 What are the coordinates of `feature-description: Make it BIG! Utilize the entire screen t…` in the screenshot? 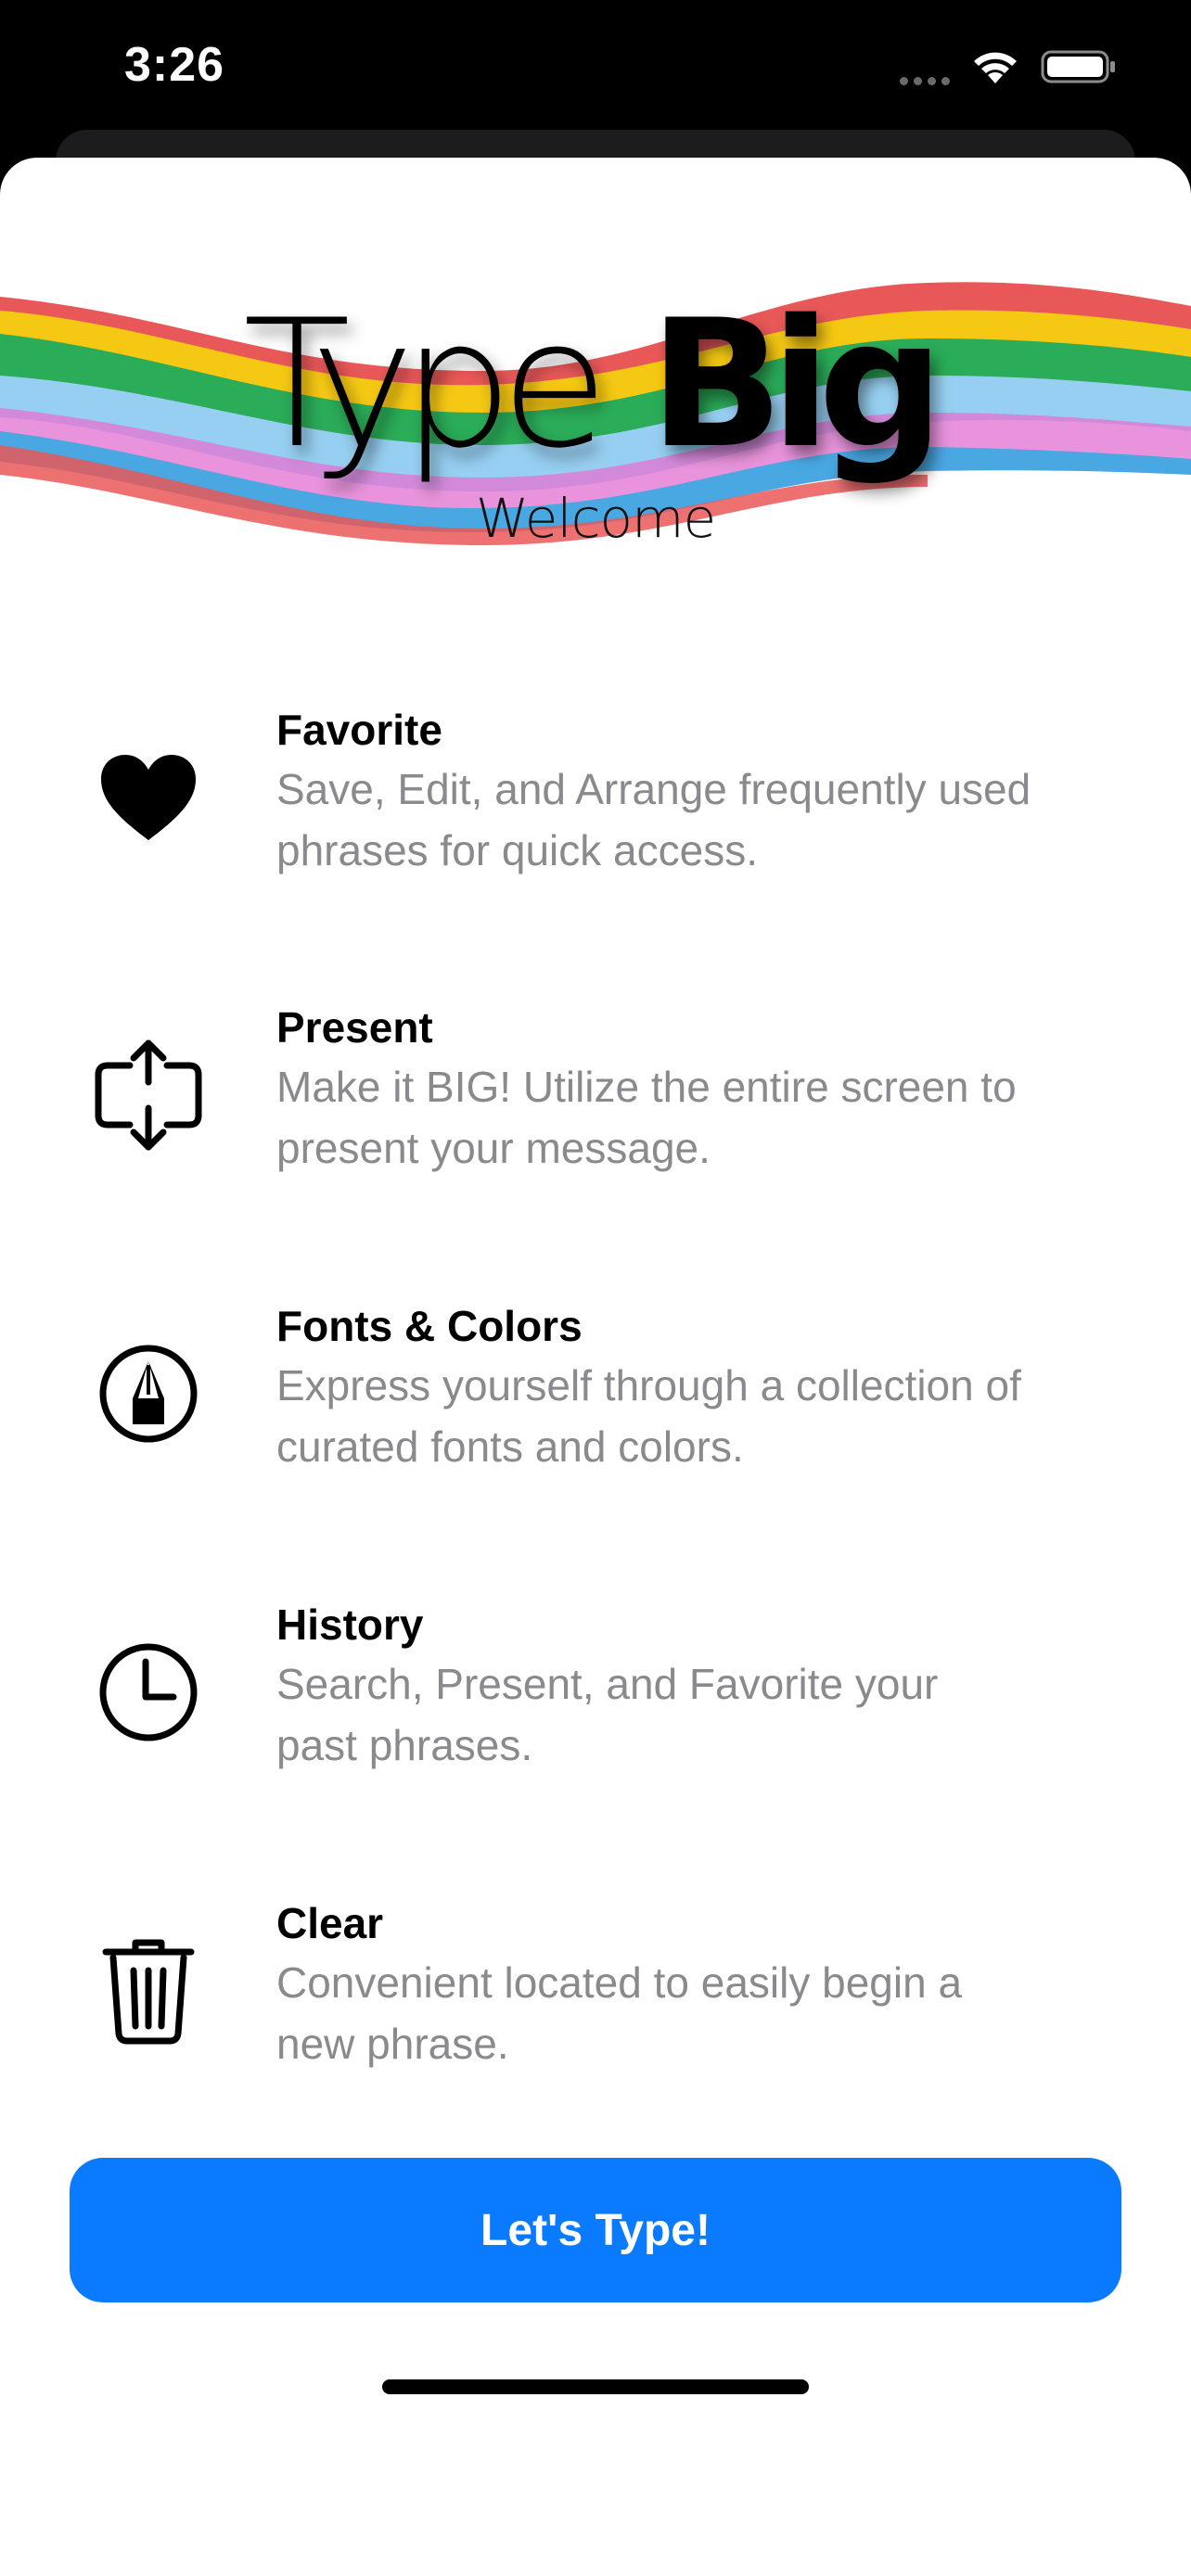 It's located at (712, 1117).